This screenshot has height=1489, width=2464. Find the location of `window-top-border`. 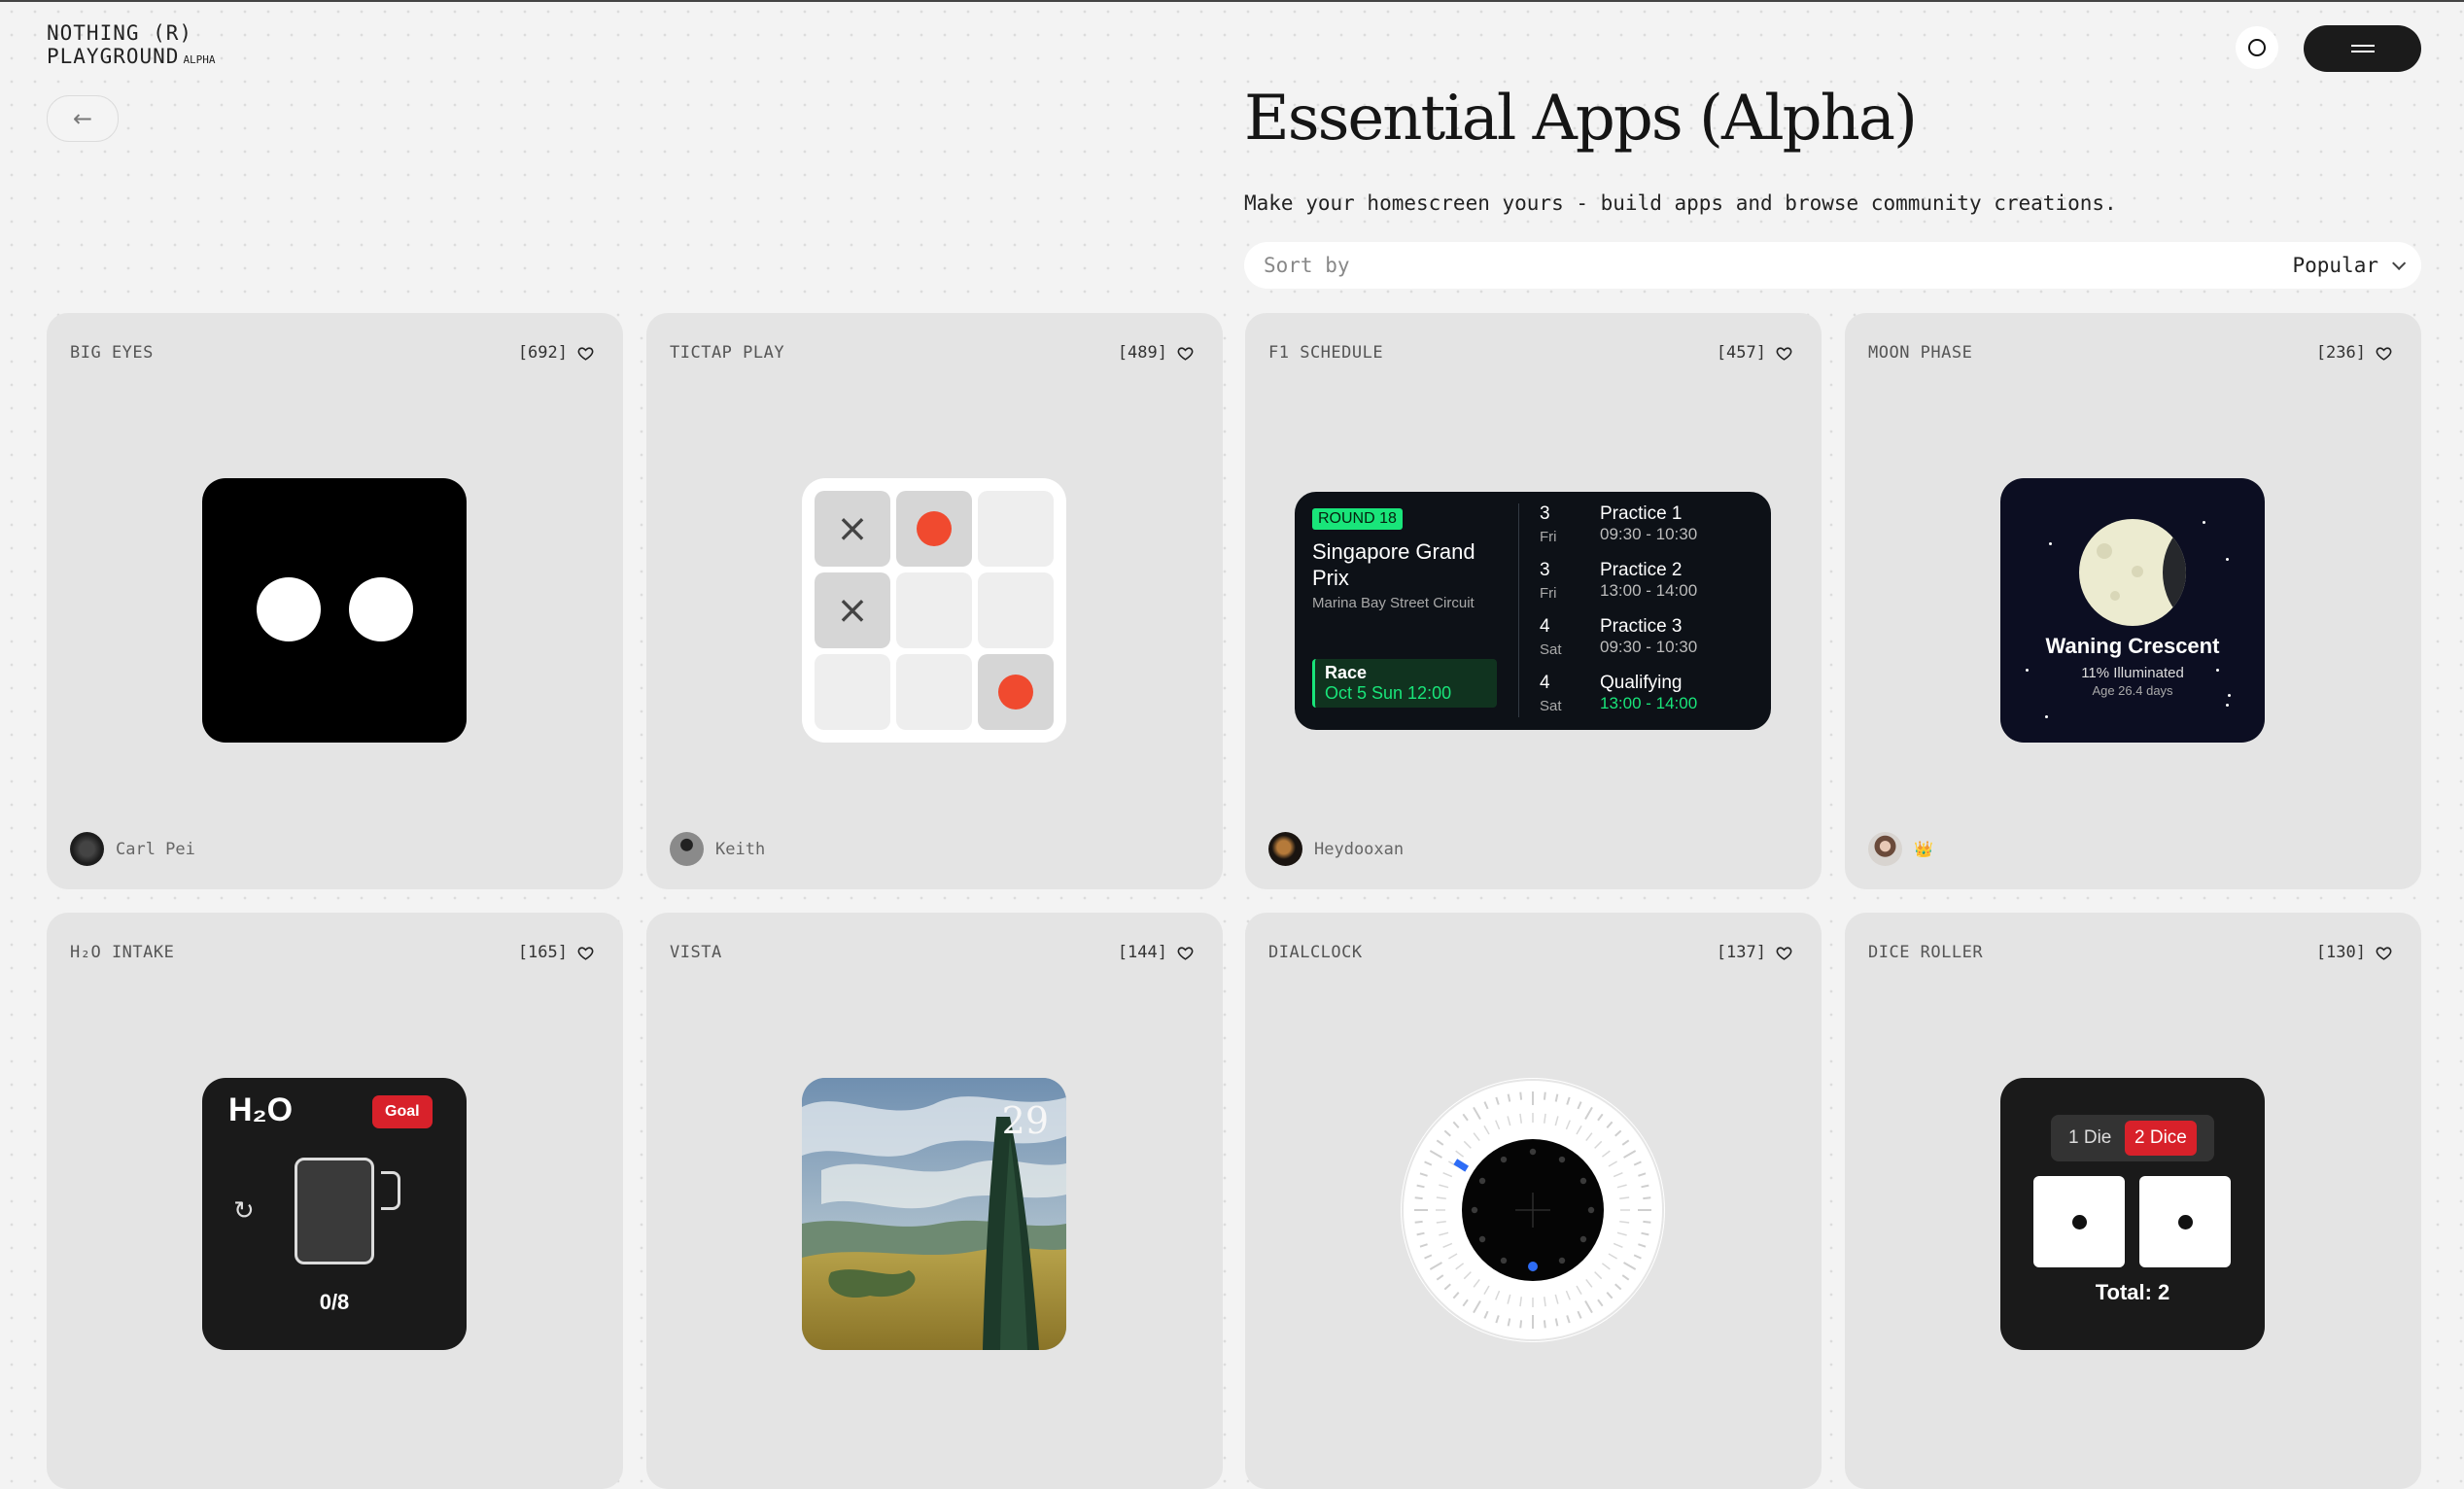

window-top-border is located at coordinates (1232, 1).